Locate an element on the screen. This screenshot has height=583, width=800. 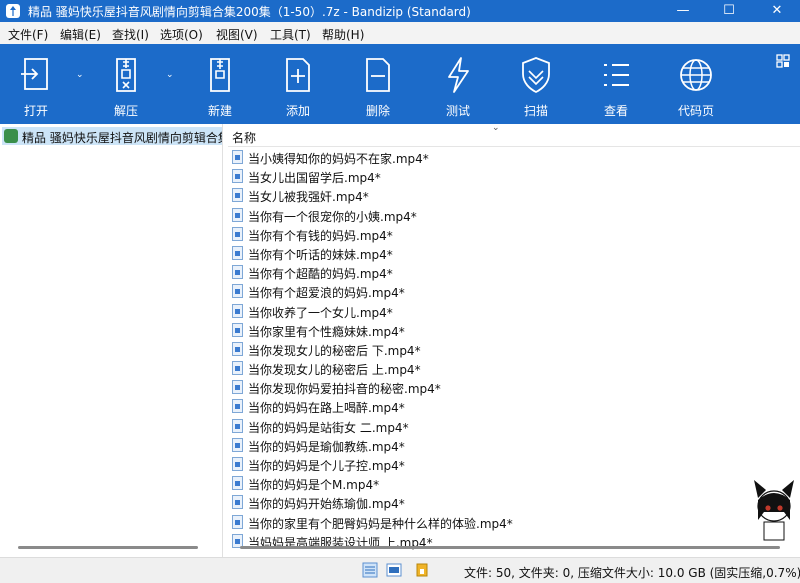
delete-button: 删除 is located at coordinates (378, 84).